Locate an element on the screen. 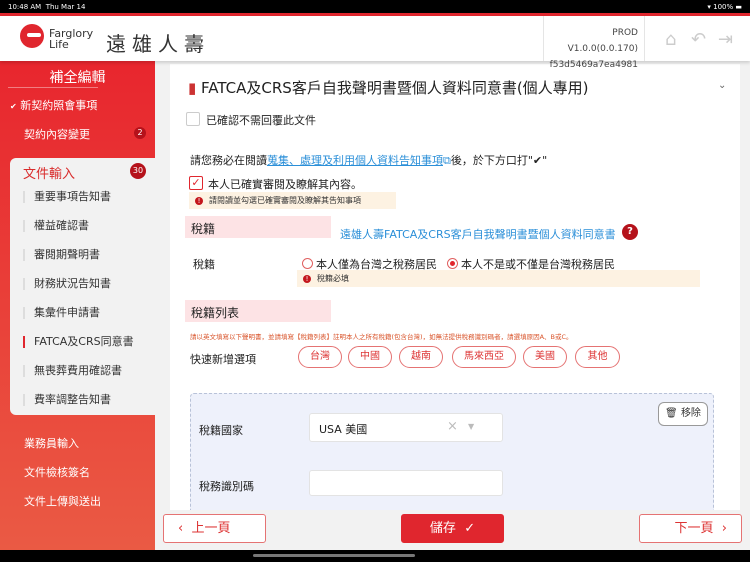  back-icon: ↶ is located at coordinates (698, 39).